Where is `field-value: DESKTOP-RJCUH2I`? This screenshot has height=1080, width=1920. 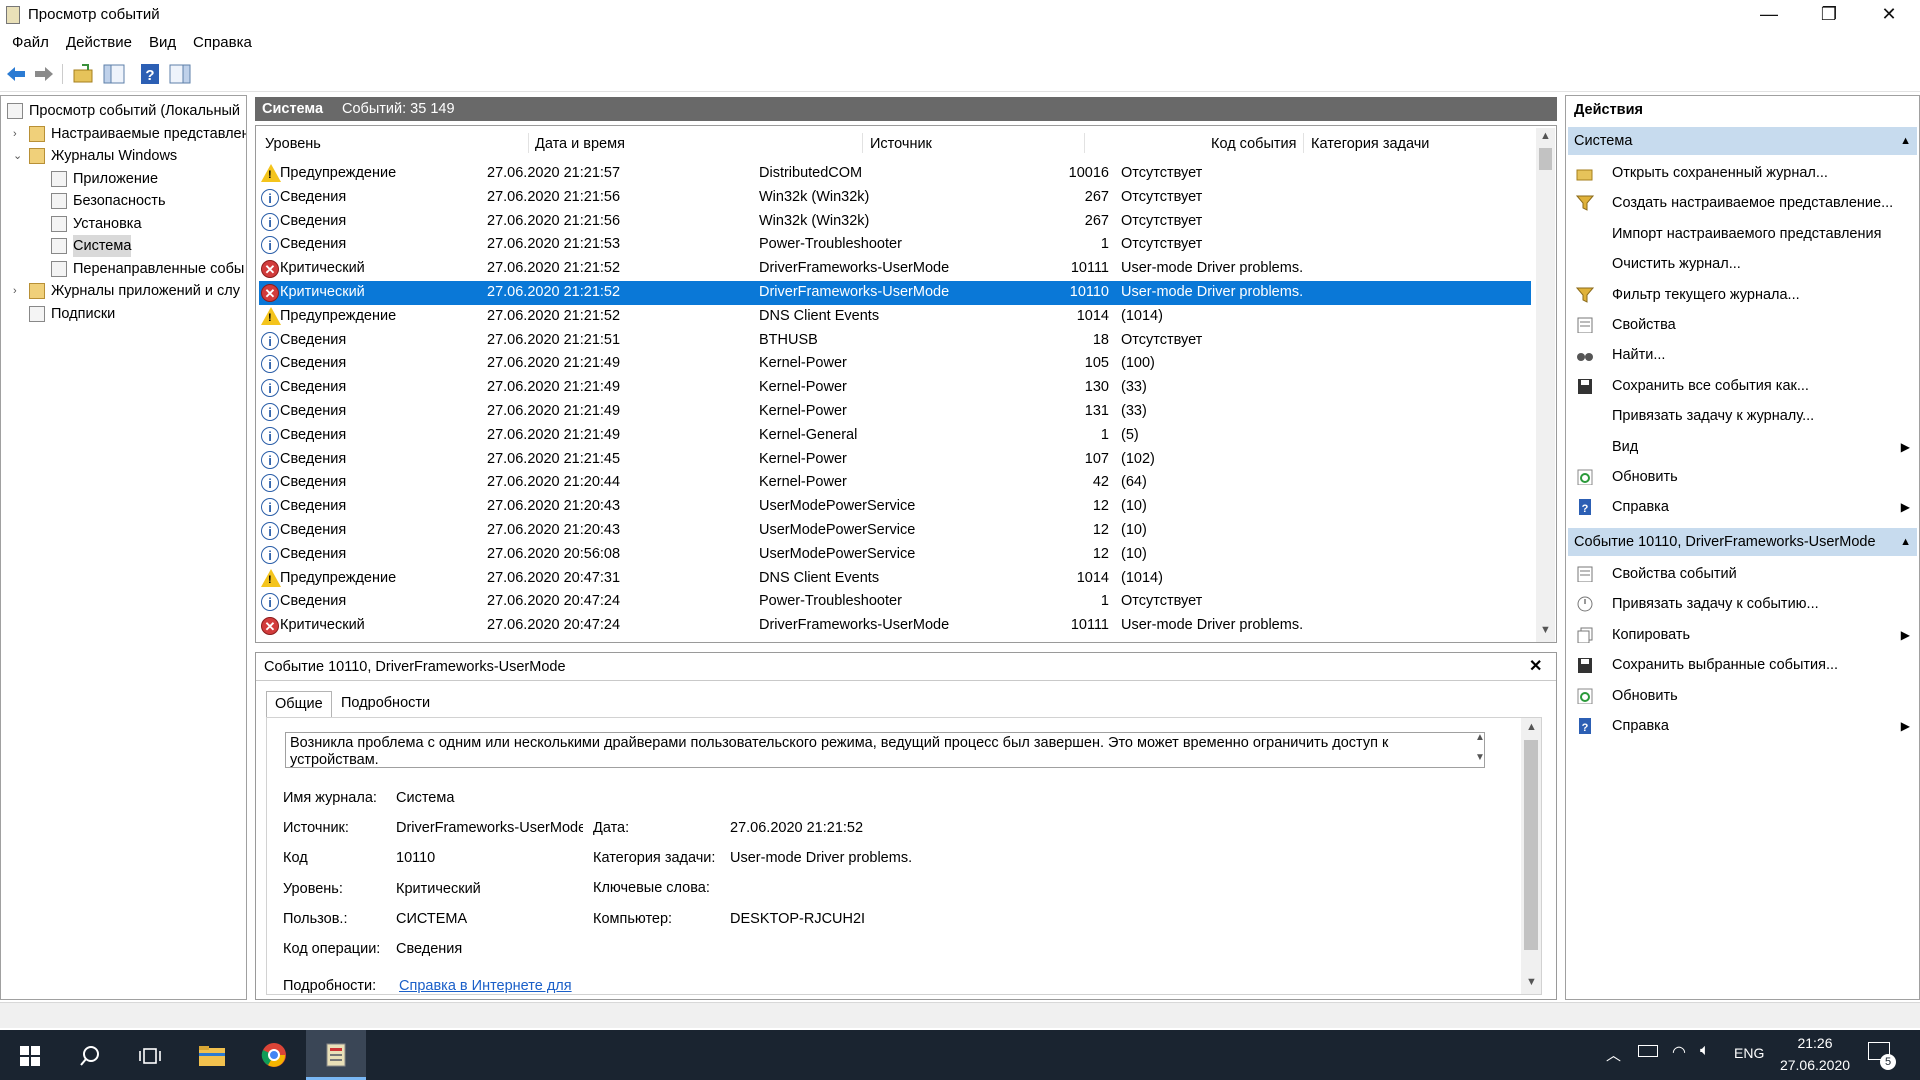
field-value: DESKTOP-RJCUH2I is located at coordinates (797, 919).